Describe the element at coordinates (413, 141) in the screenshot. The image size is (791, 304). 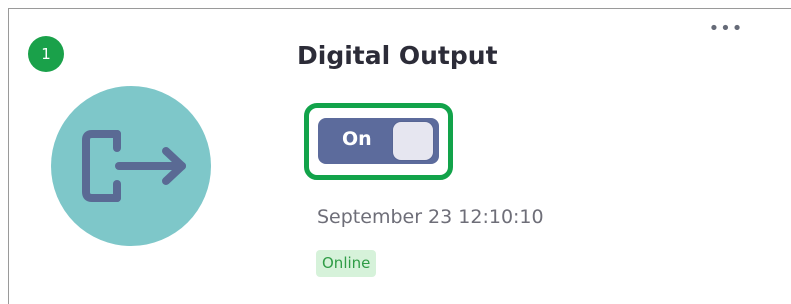
I see `toggle-knob` at that location.